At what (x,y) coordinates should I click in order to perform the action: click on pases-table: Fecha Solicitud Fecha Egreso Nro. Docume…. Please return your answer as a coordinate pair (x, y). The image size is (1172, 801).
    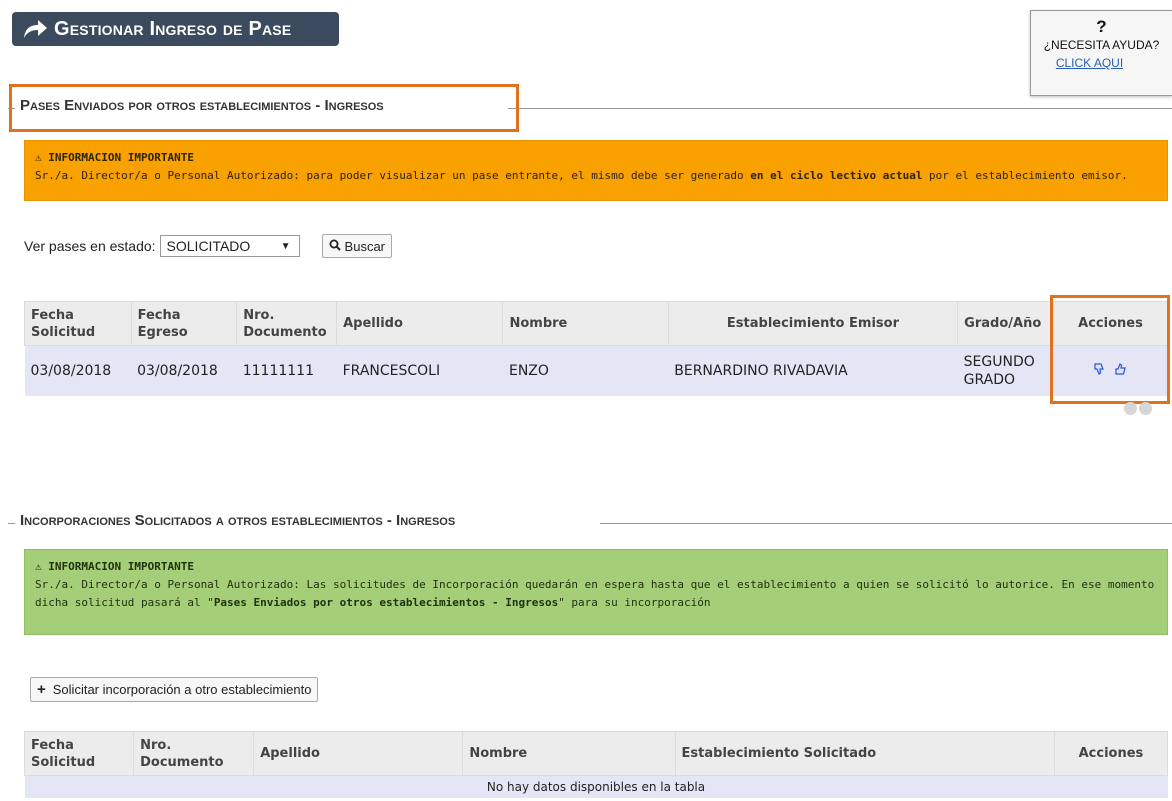
    Looking at the image, I should click on (596, 348).